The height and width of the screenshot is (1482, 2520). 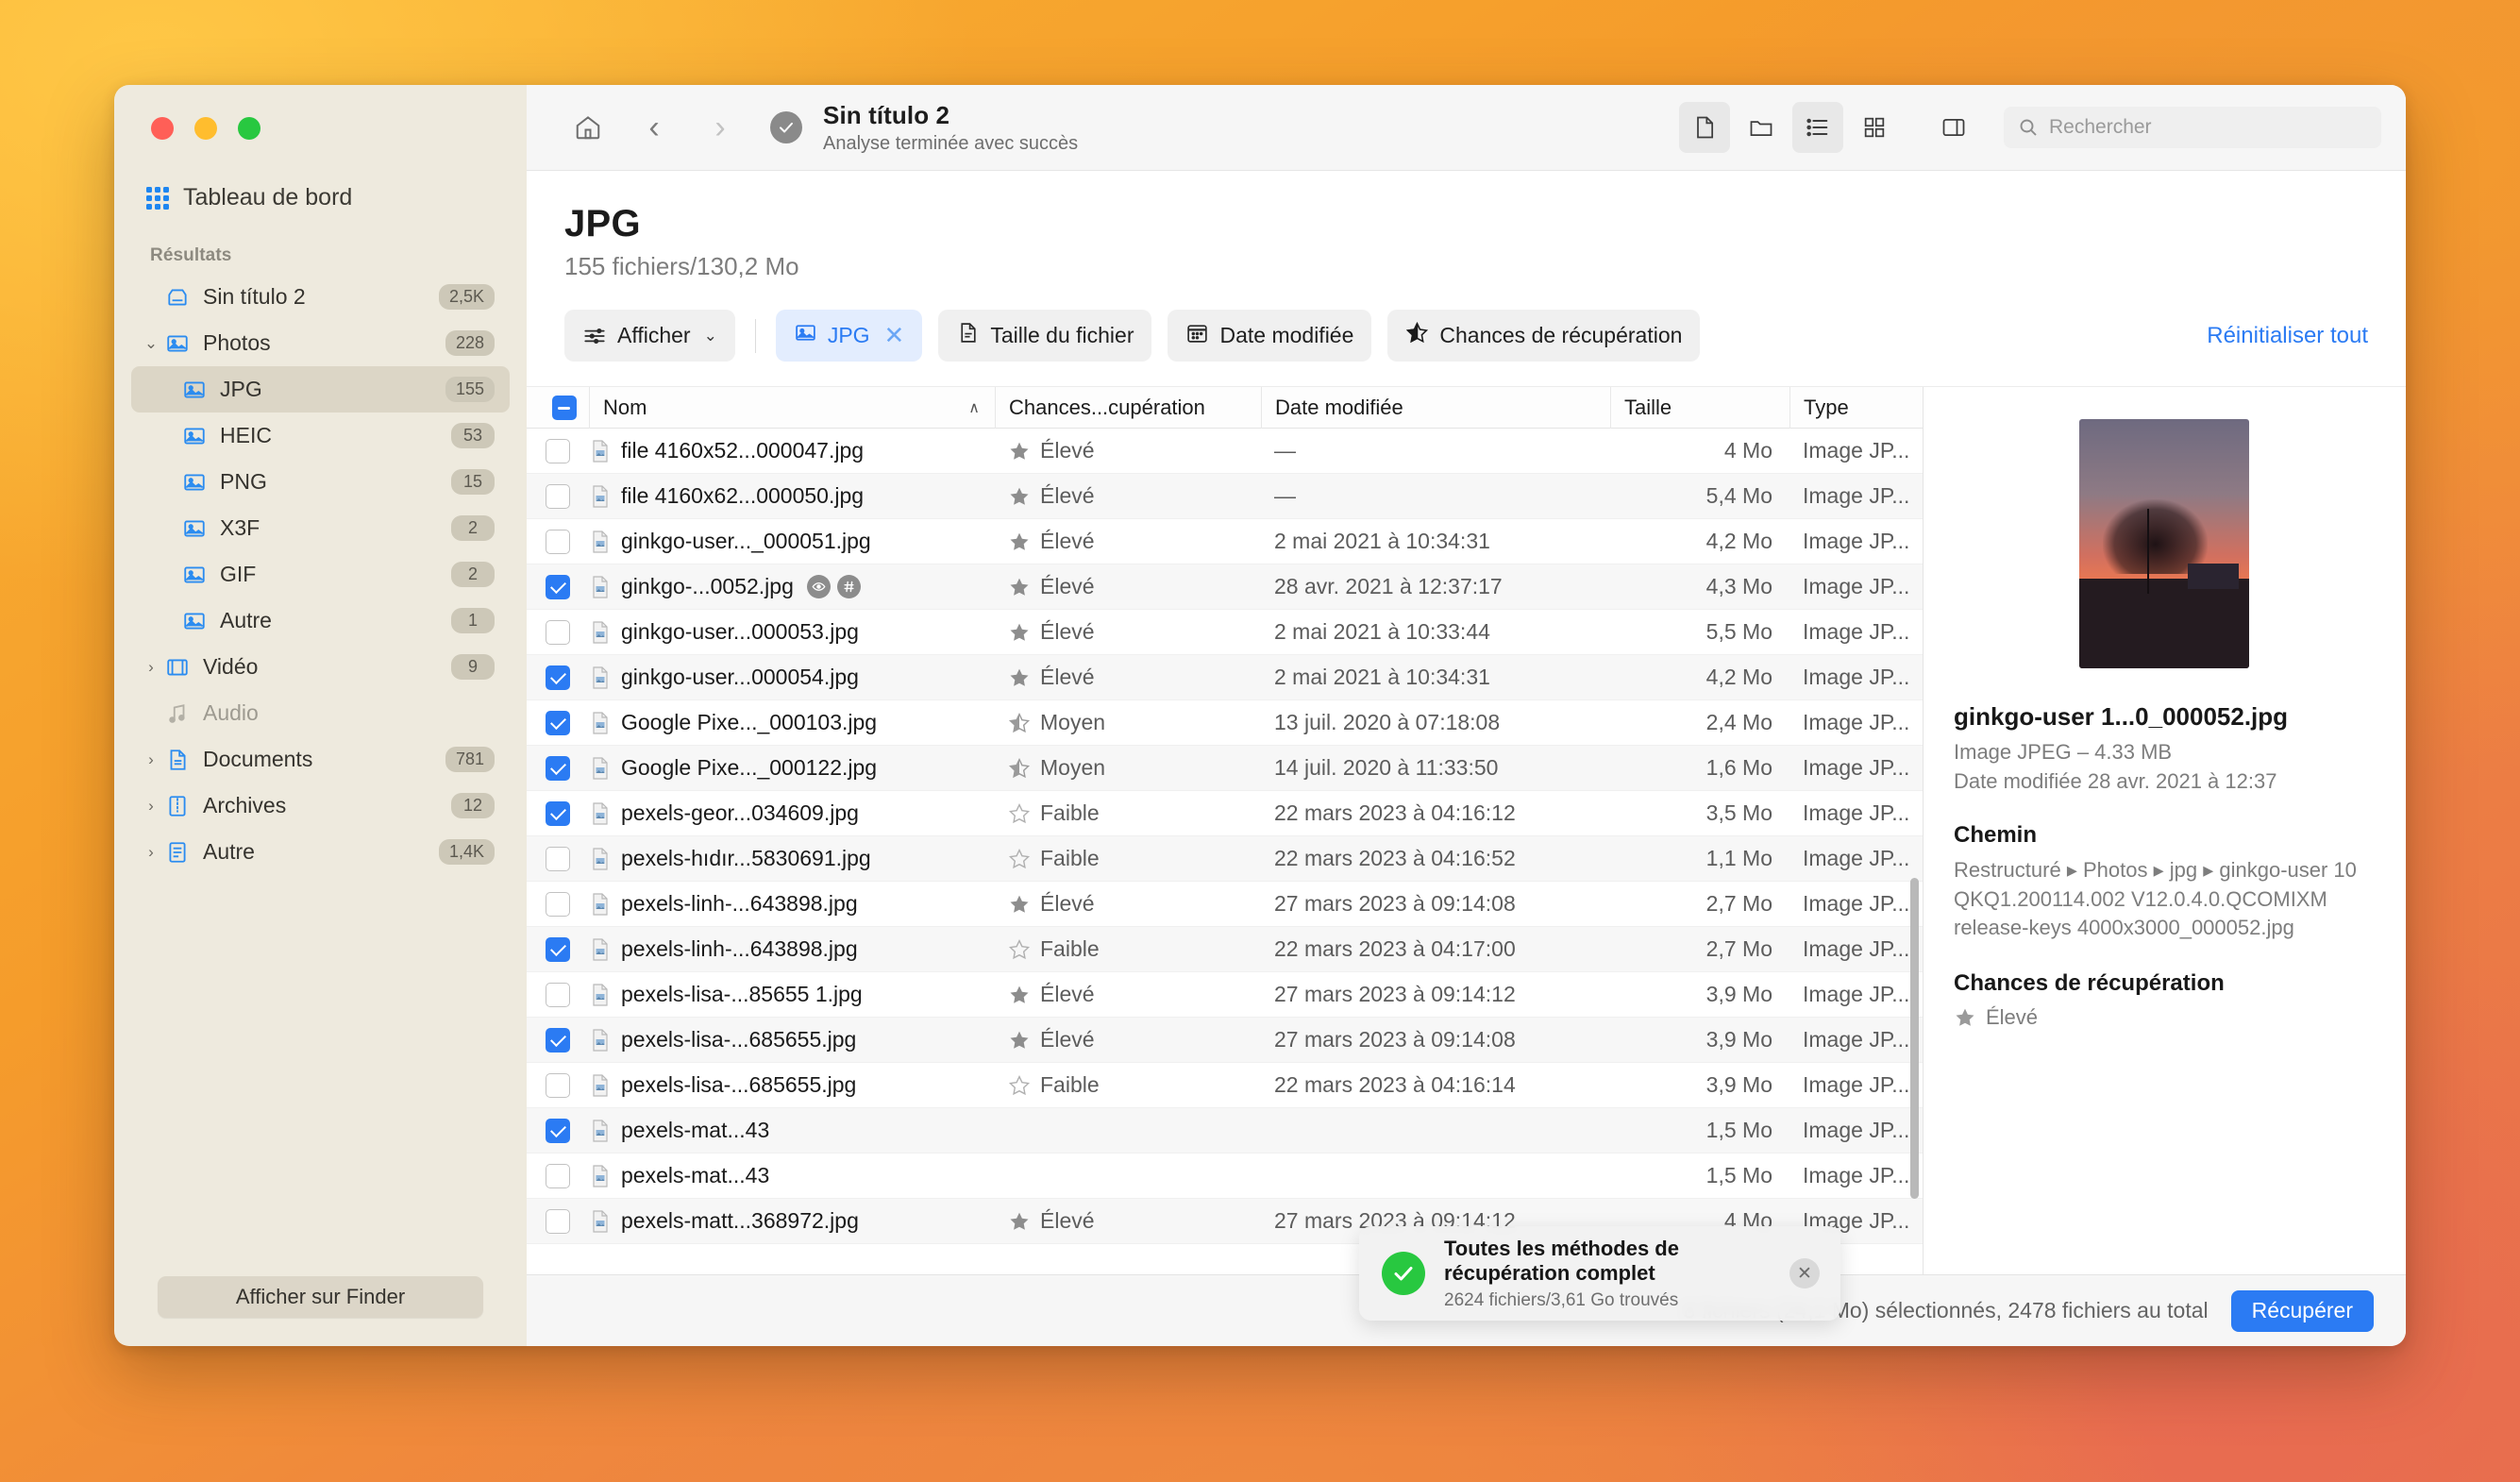 What do you see at coordinates (1817, 127) in the screenshot?
I see `list-view-icon` at bounding box center [1817, 127].